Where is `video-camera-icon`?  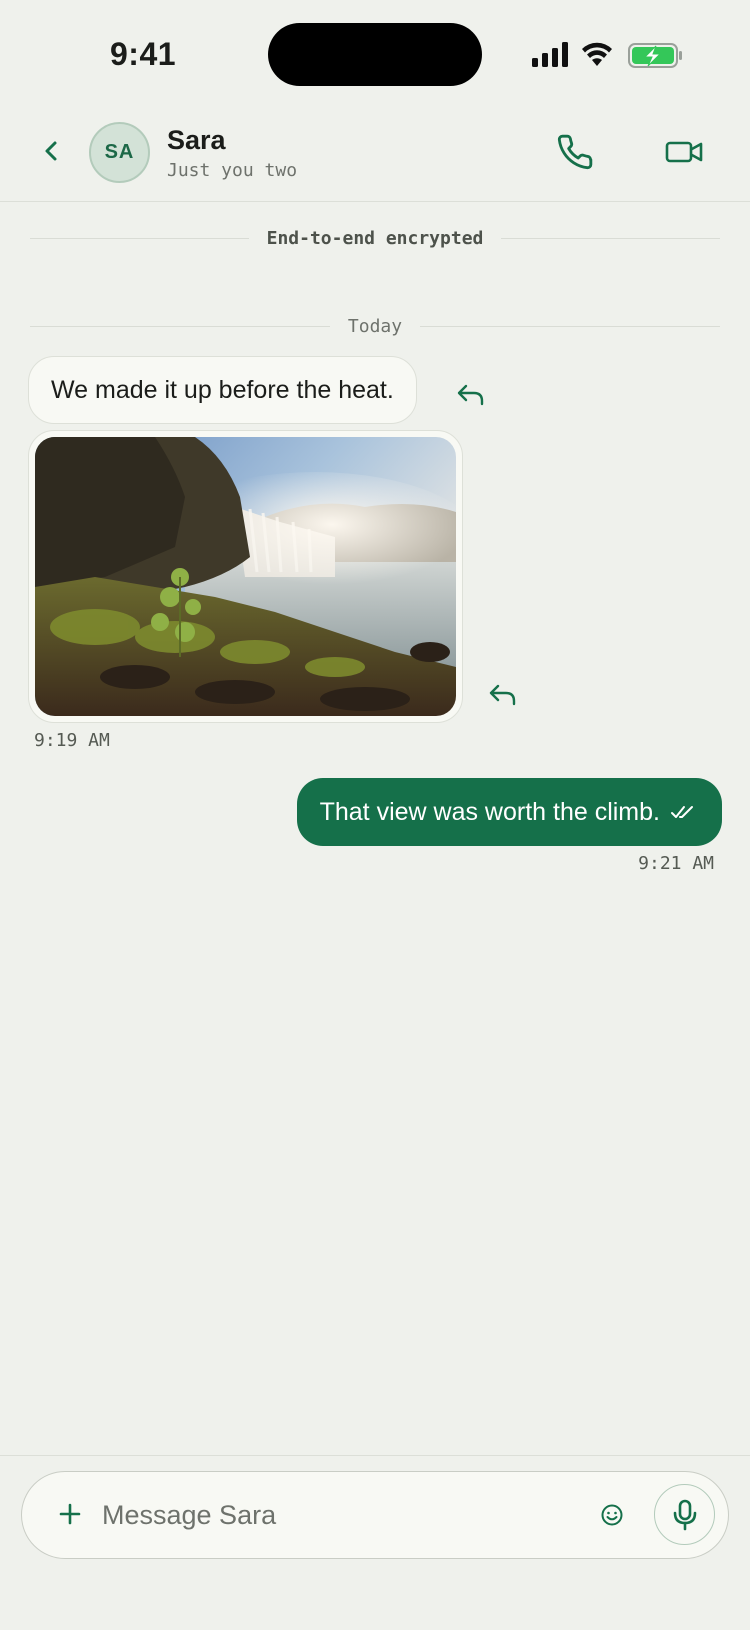
video-camera-icon is located at coordinates (684, 152).